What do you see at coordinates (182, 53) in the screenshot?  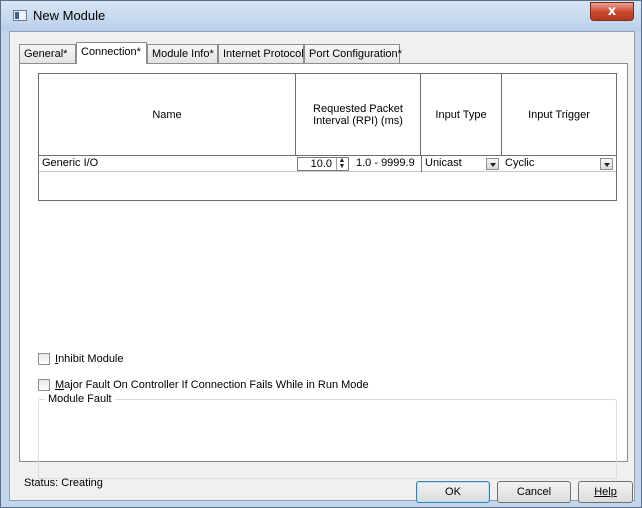 I see `tab-module-info: Module Info*` at bounding box center [182, 53].